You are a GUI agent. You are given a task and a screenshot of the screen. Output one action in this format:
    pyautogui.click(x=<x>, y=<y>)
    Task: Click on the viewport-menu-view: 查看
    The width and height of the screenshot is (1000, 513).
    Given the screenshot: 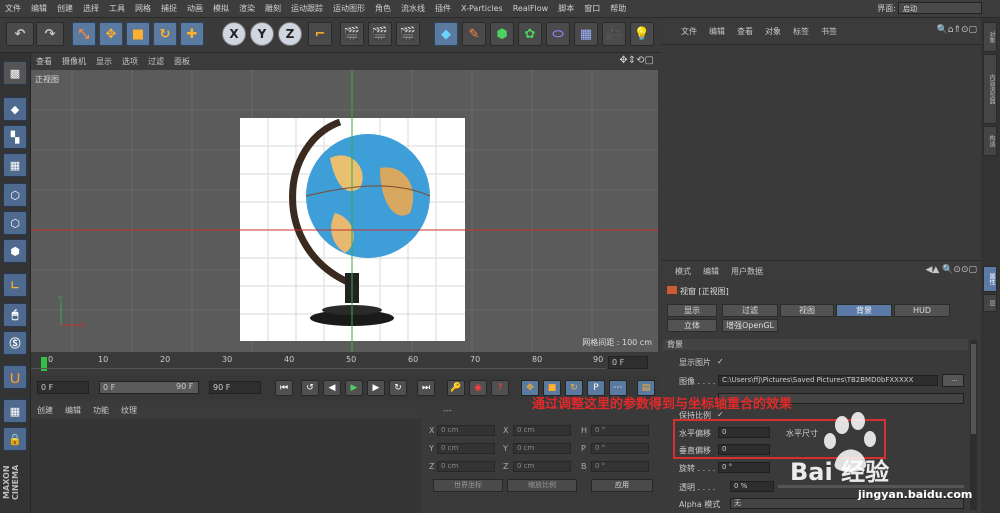 What is the action you would take?
    pyautogui.click(x=44, y=61)
    